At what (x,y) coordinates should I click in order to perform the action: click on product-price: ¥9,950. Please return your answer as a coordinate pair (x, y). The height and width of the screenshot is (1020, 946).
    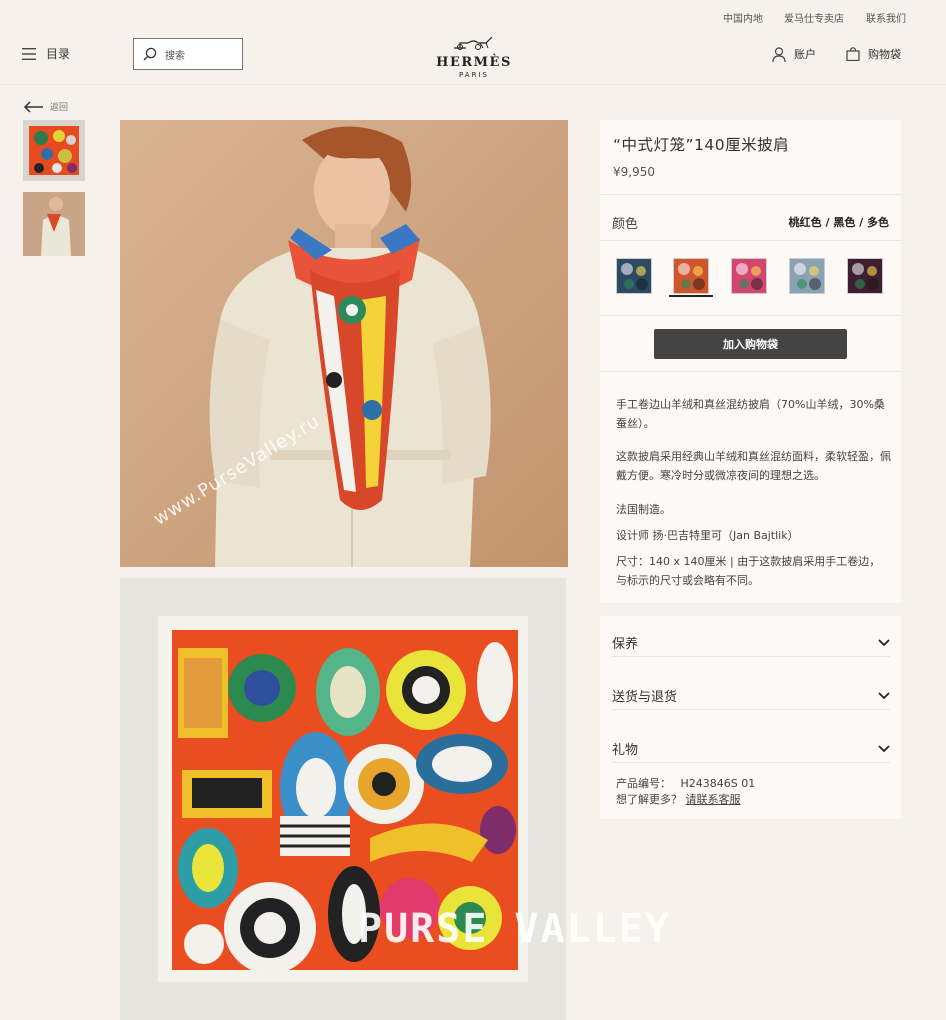
    Looking at the image, I should click on (634, 172).